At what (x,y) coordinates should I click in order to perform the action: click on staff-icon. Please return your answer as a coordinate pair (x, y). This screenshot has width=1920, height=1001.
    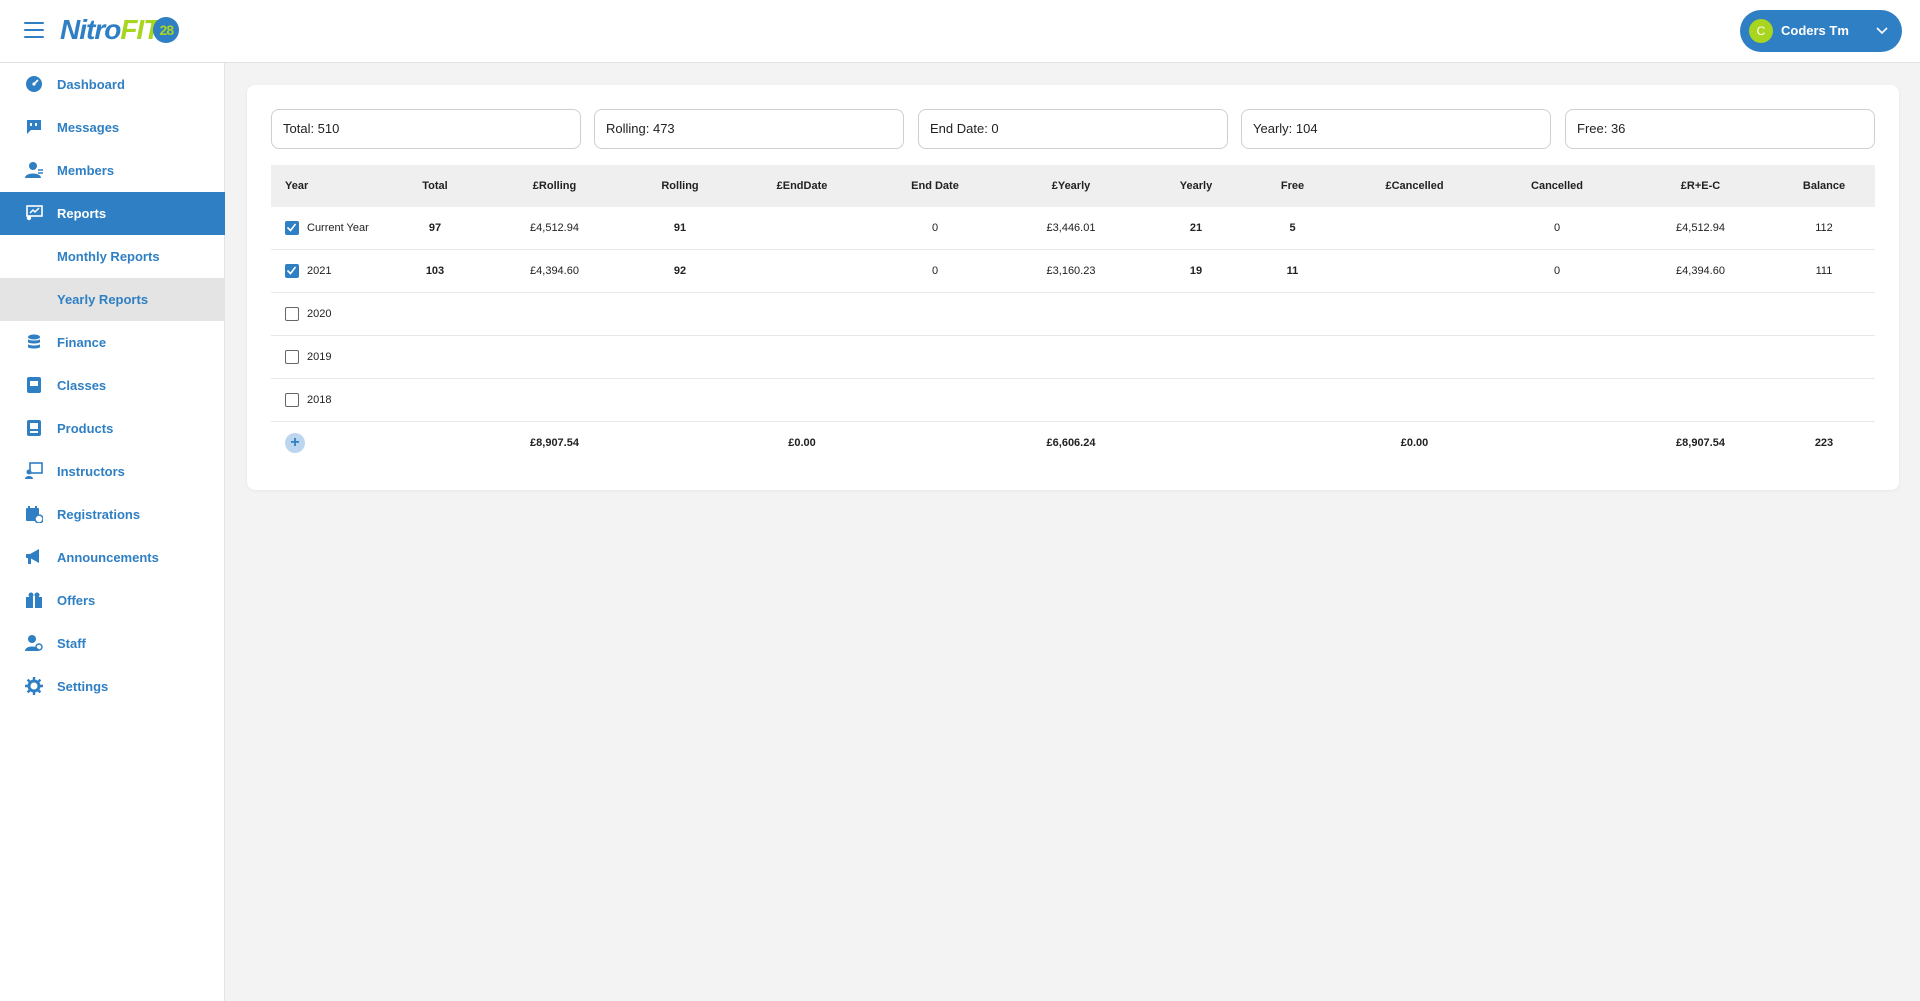
    Looking at the image, I should click on (34, 643).